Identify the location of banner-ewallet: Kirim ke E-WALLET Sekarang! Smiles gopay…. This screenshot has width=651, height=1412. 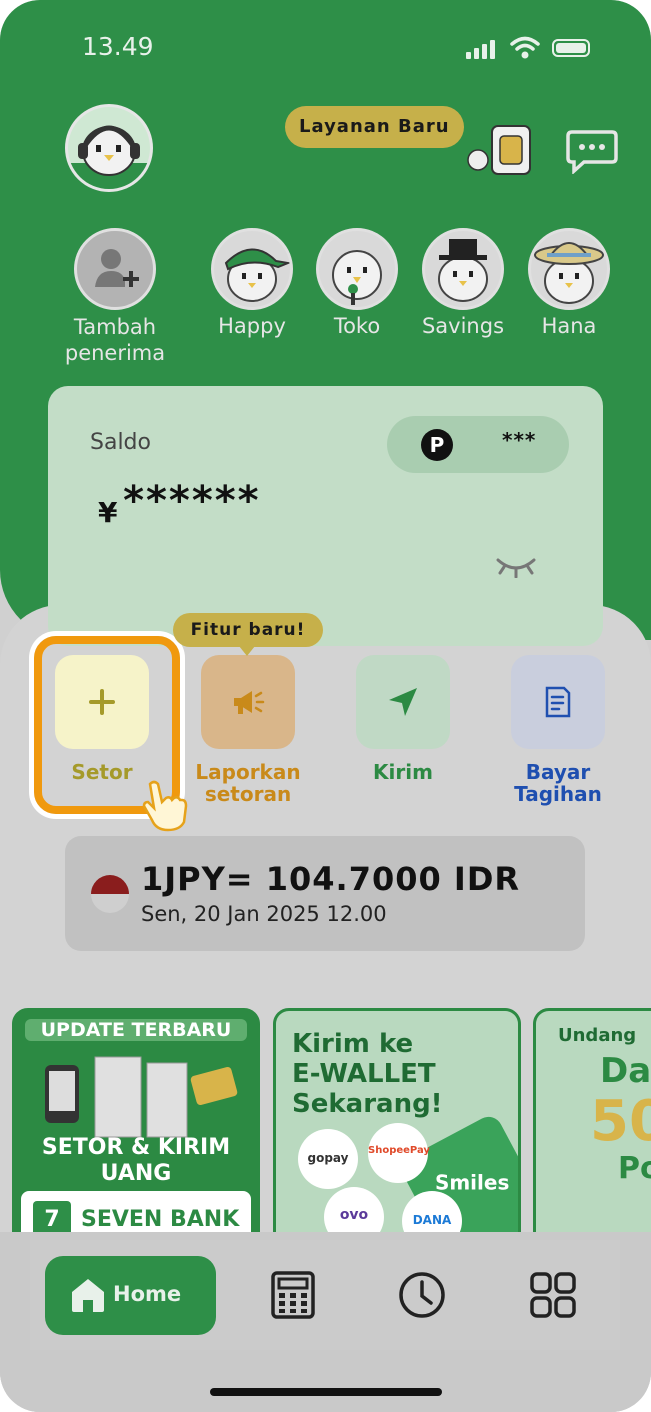
(397, 1128).